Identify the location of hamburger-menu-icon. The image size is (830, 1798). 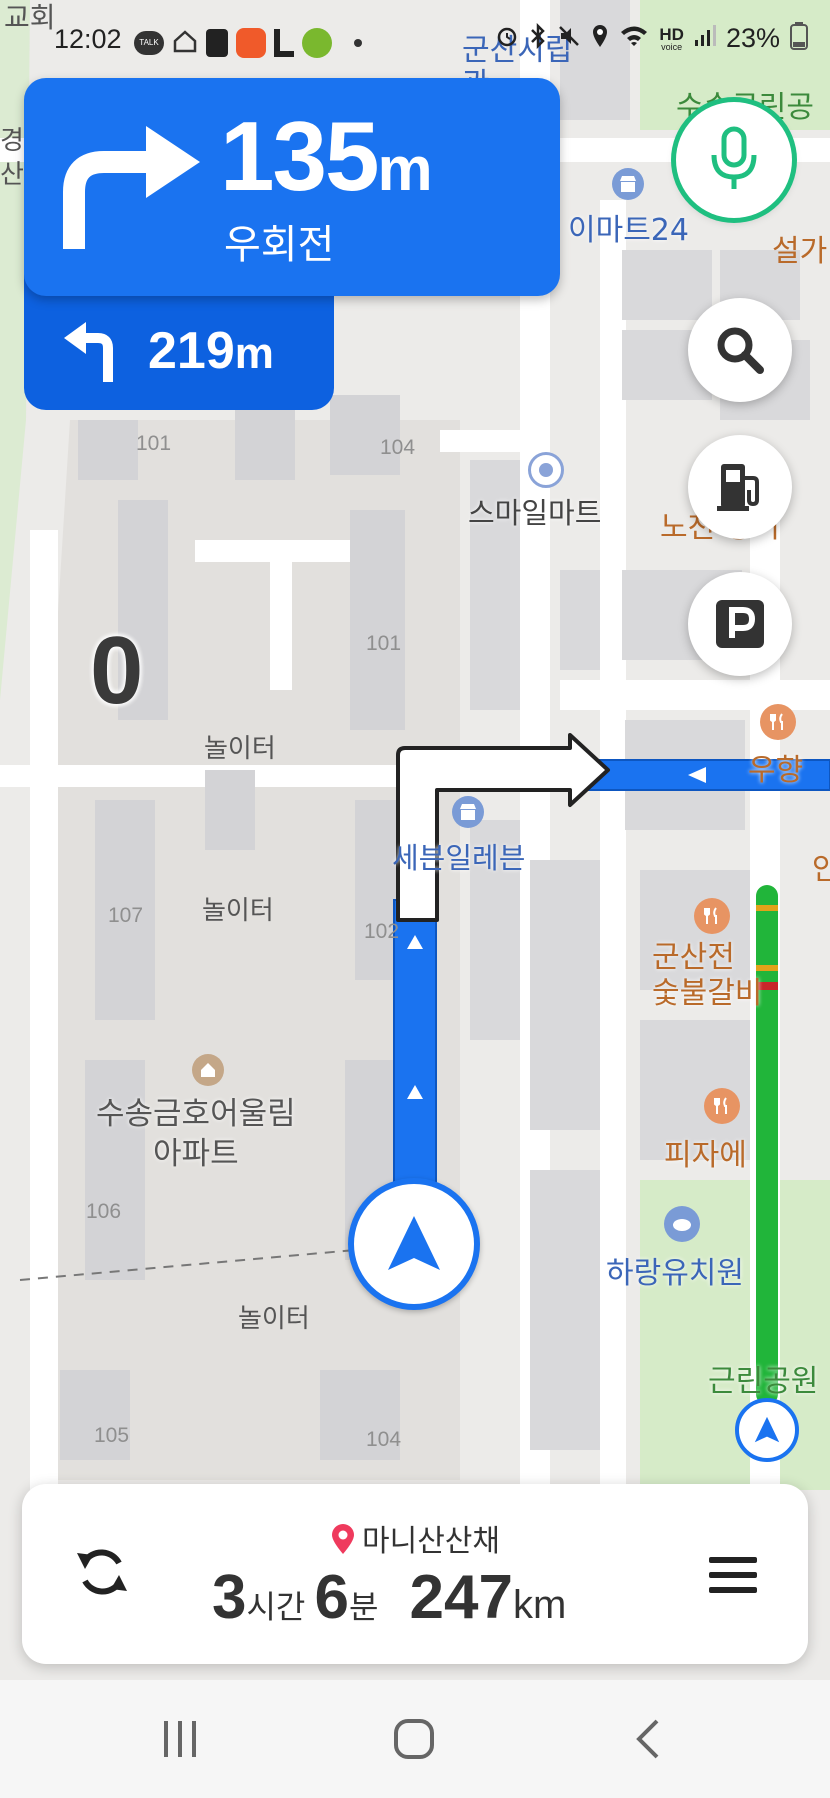
(733, 1575).